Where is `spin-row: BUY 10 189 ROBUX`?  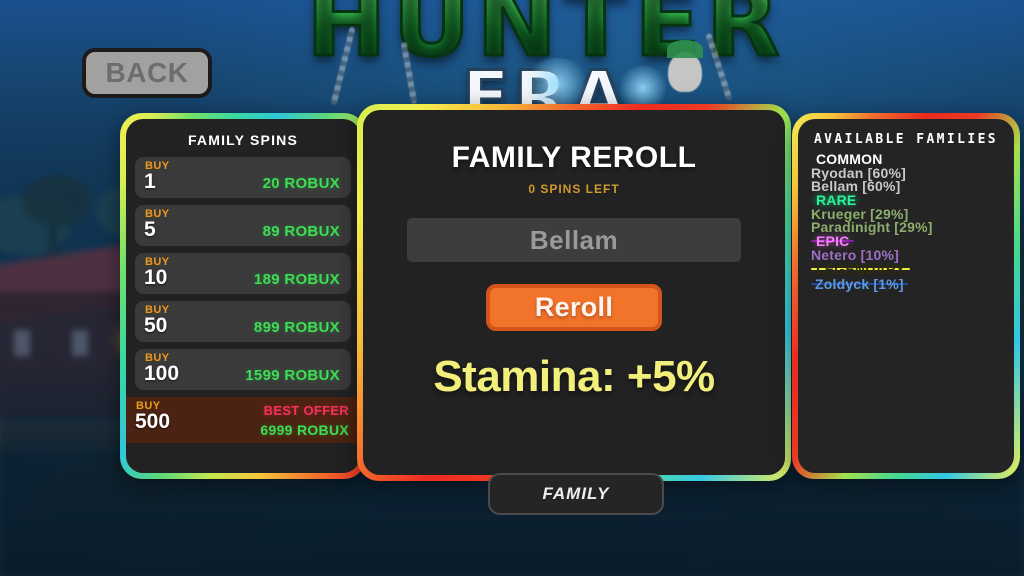 spin-row: BUY 10 189 ROBUX is located at coordinates (243, 273).